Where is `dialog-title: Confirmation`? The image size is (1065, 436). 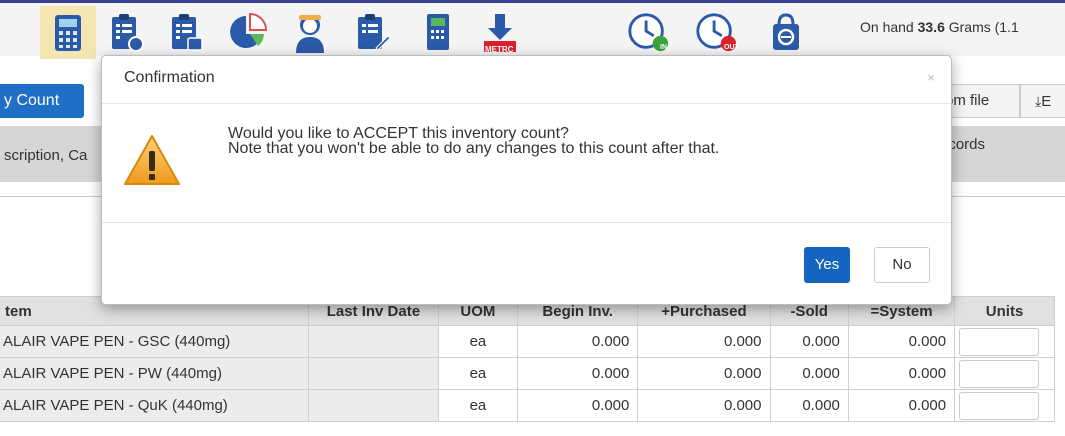
dialog-title: Confirmation is located at coordinates (169, 77).